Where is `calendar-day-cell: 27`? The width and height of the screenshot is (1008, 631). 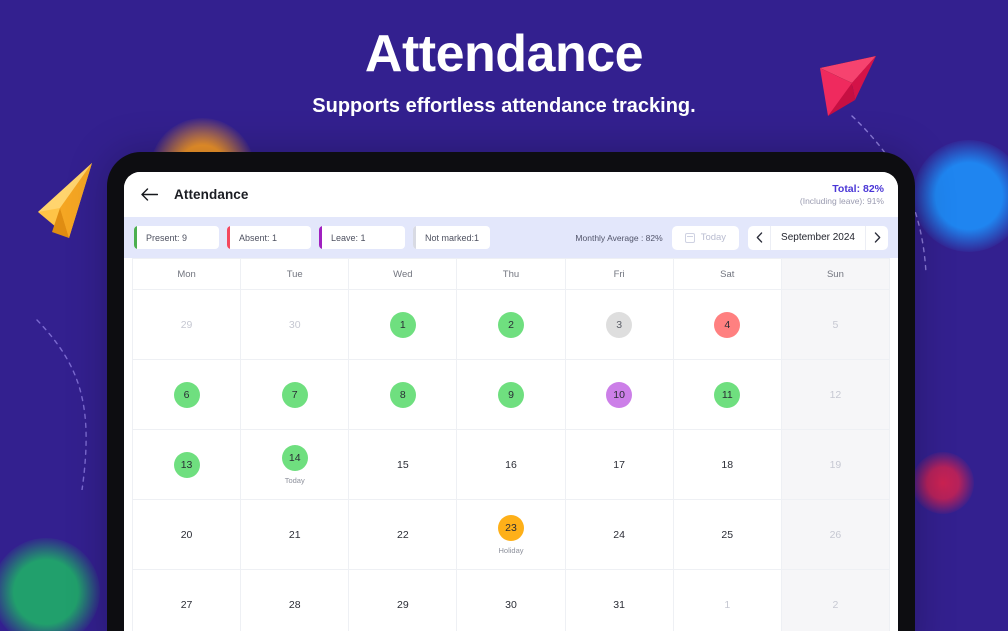 calendar-day-cell: 27 is located at coordinates (187, 600).